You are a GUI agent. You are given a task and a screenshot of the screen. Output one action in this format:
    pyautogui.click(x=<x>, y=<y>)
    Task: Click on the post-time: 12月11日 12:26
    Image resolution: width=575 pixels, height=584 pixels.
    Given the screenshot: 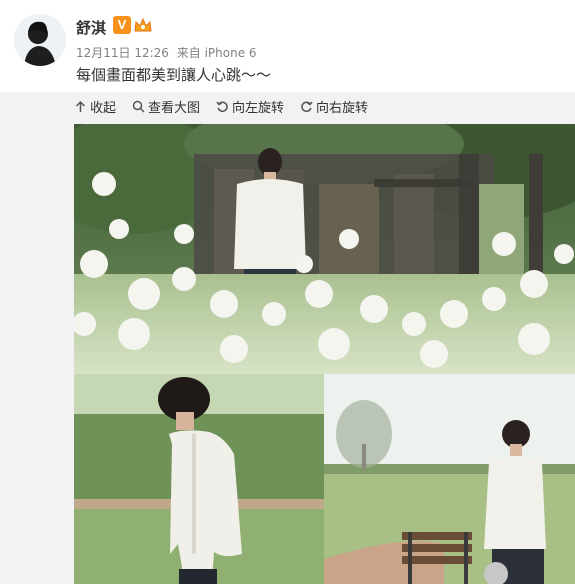 What is the action you would take?
    pyautogui.click(x=122, y=53)
    